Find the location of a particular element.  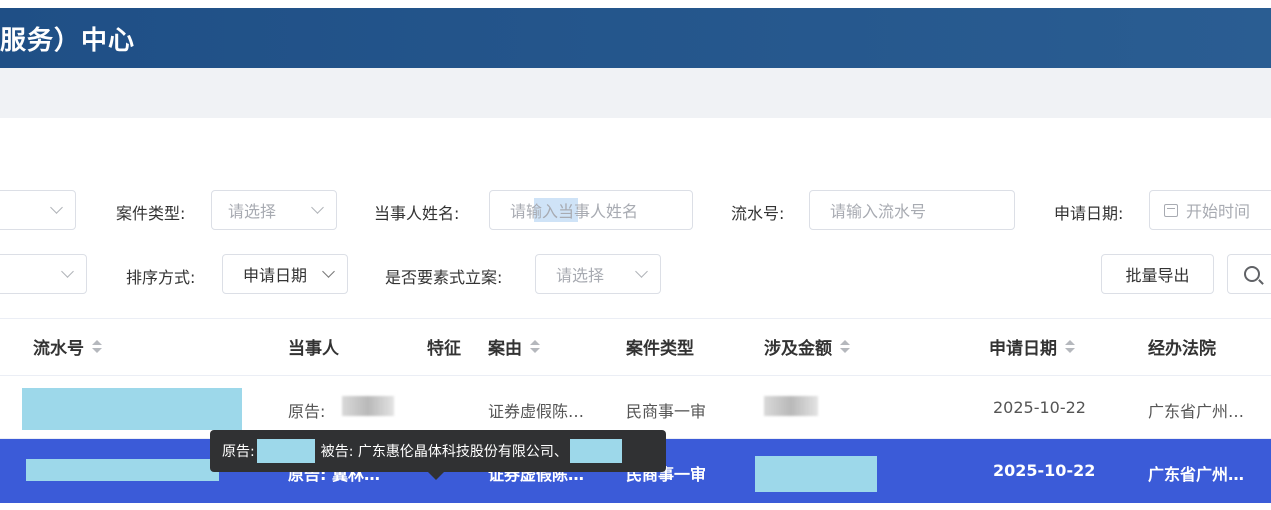

column-court-label: 经办法院 is located at coordinates (1182, 349).